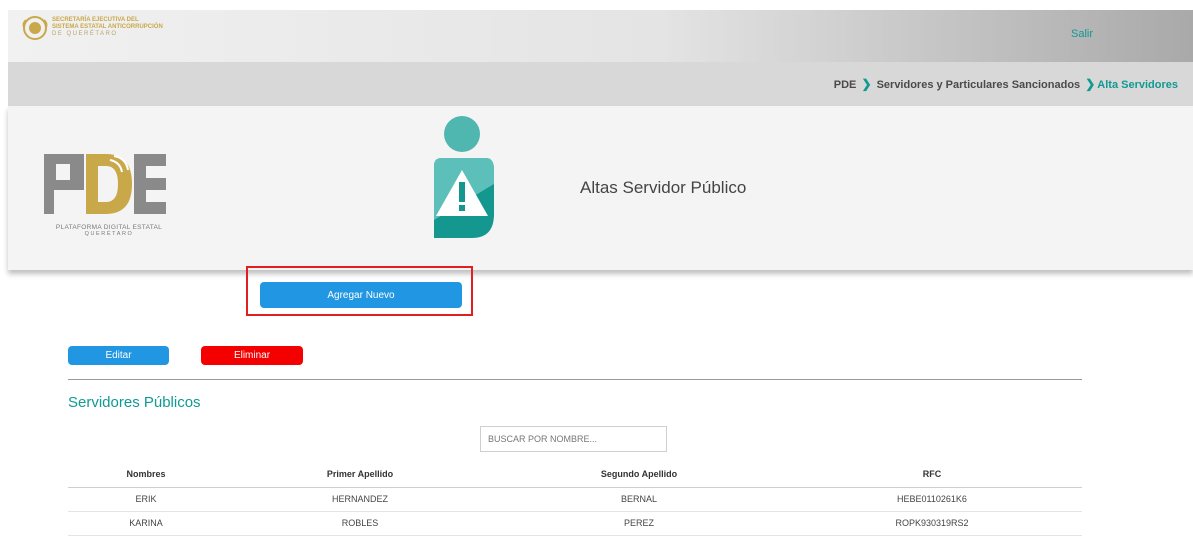 Image resolution: width=1193 pixels, height=539 pixels. I want to click on section-divider, so click(575, 379).